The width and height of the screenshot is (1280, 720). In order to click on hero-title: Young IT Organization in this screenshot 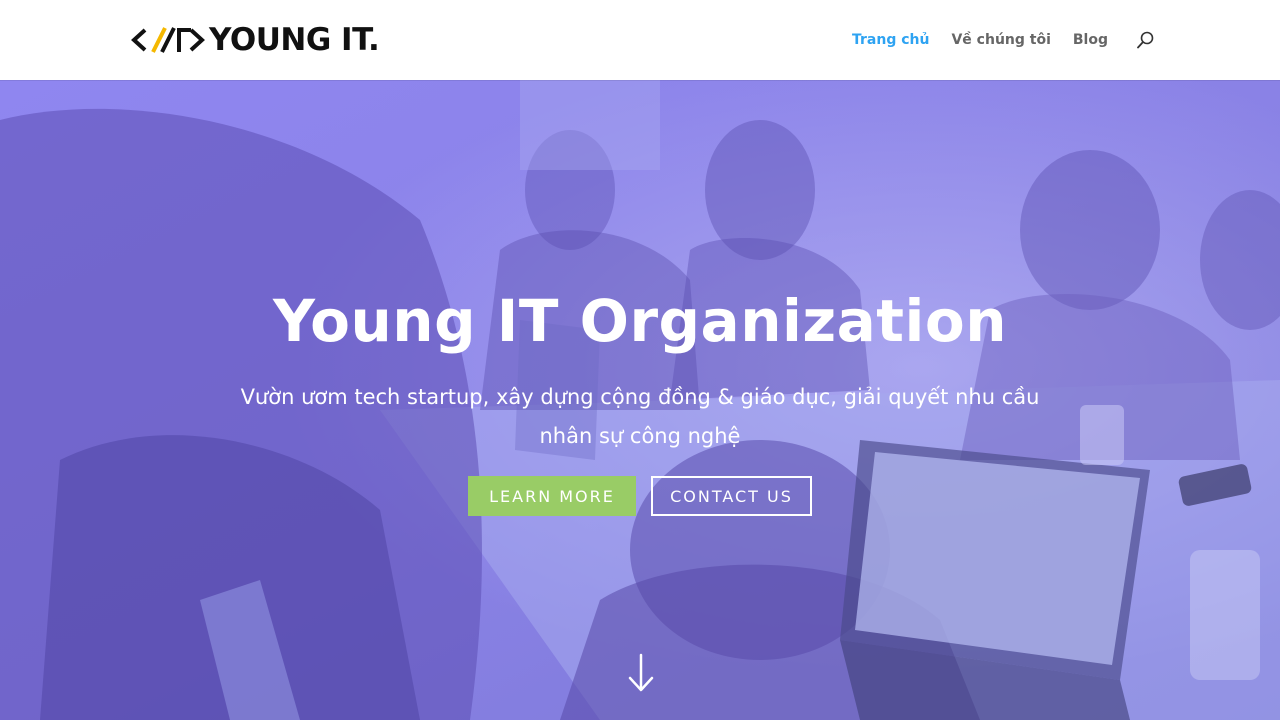, I will do `click(640, 321)`.